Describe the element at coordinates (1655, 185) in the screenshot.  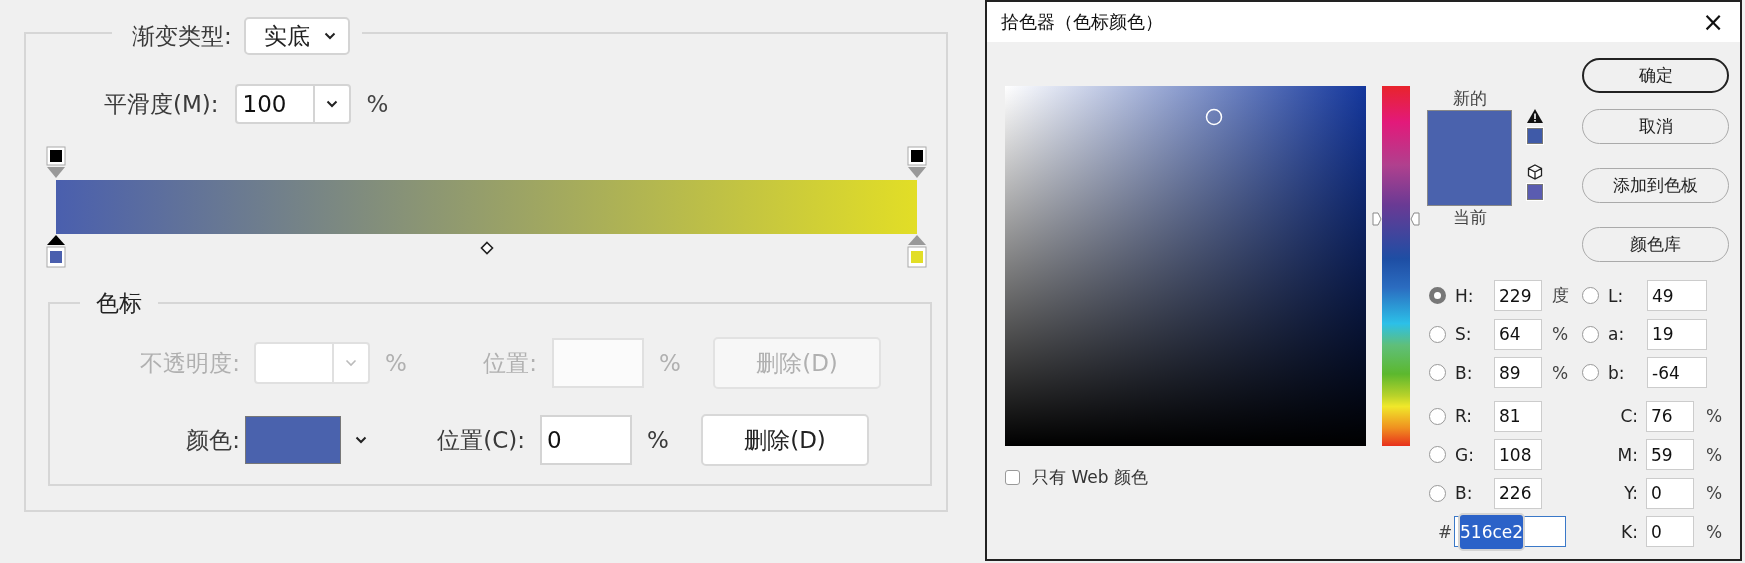
I see `dialog-button: 添加到色板` at that location.